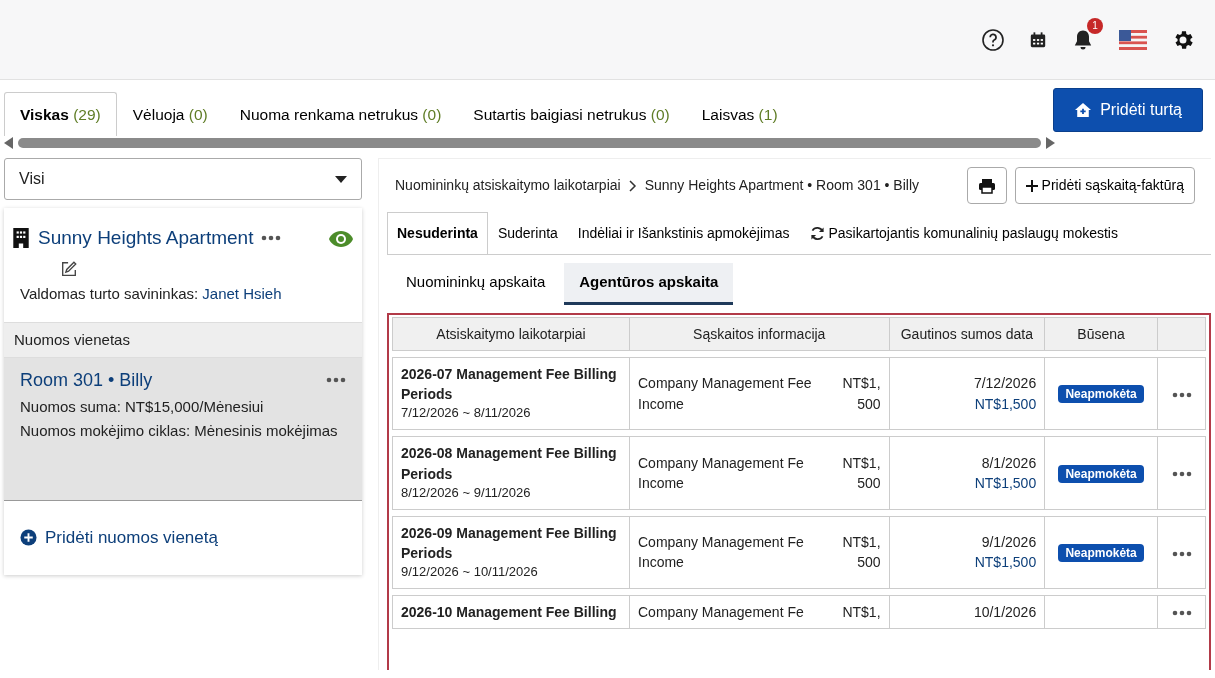  I want to click on breadcrumb-current: Sunny Heights Apartment • Room 301 • Billy, so click(782, 185).